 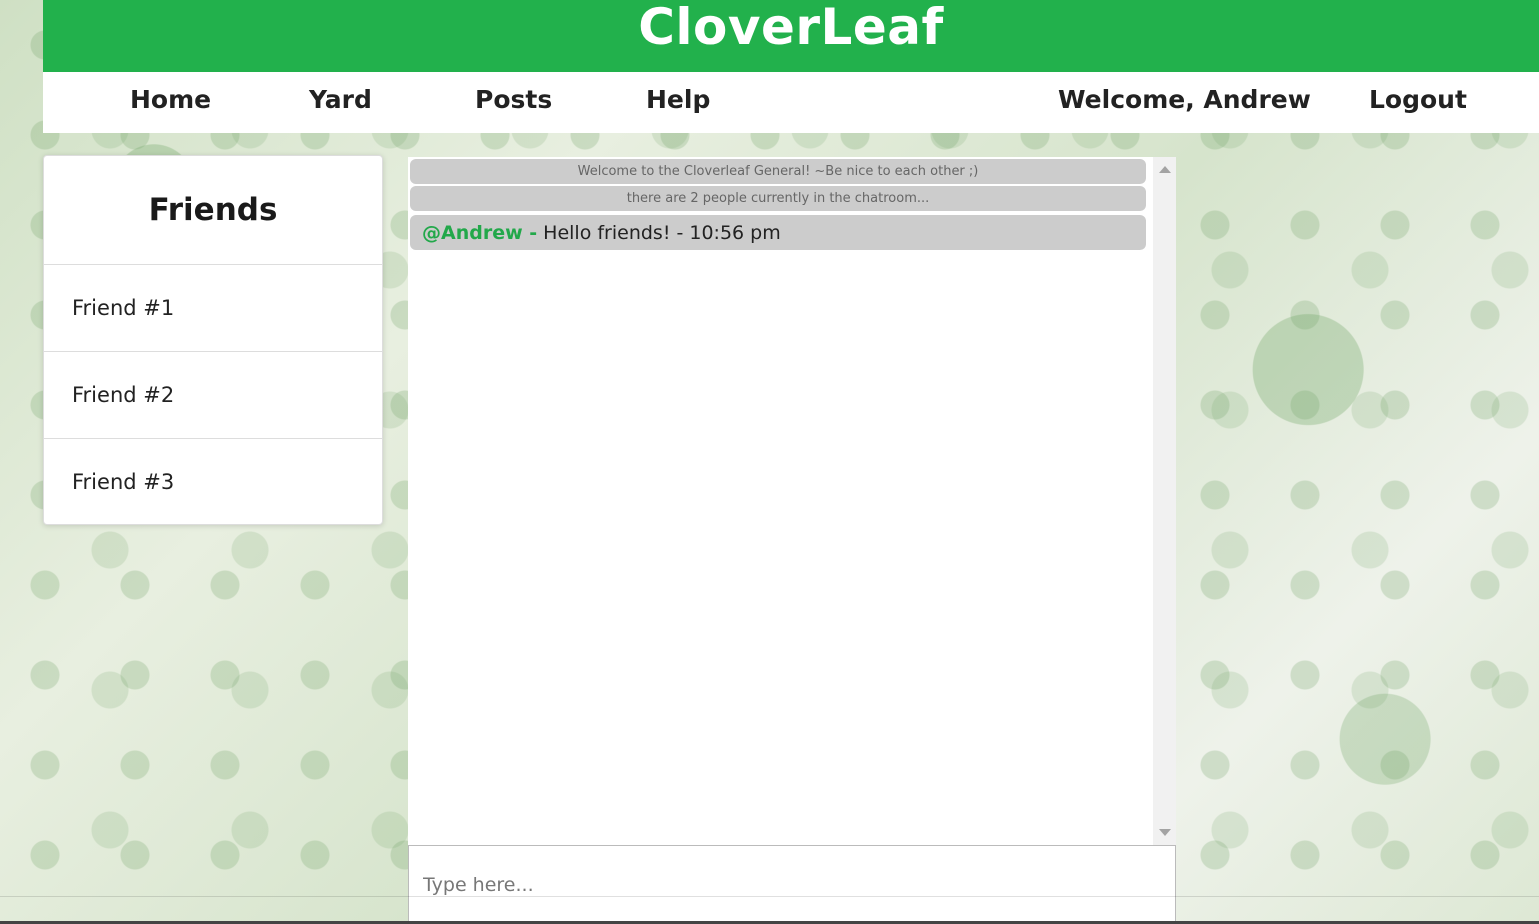 I want to click on welcome-user-link: Welcome, Andrew, so click(x=1184, y=102).